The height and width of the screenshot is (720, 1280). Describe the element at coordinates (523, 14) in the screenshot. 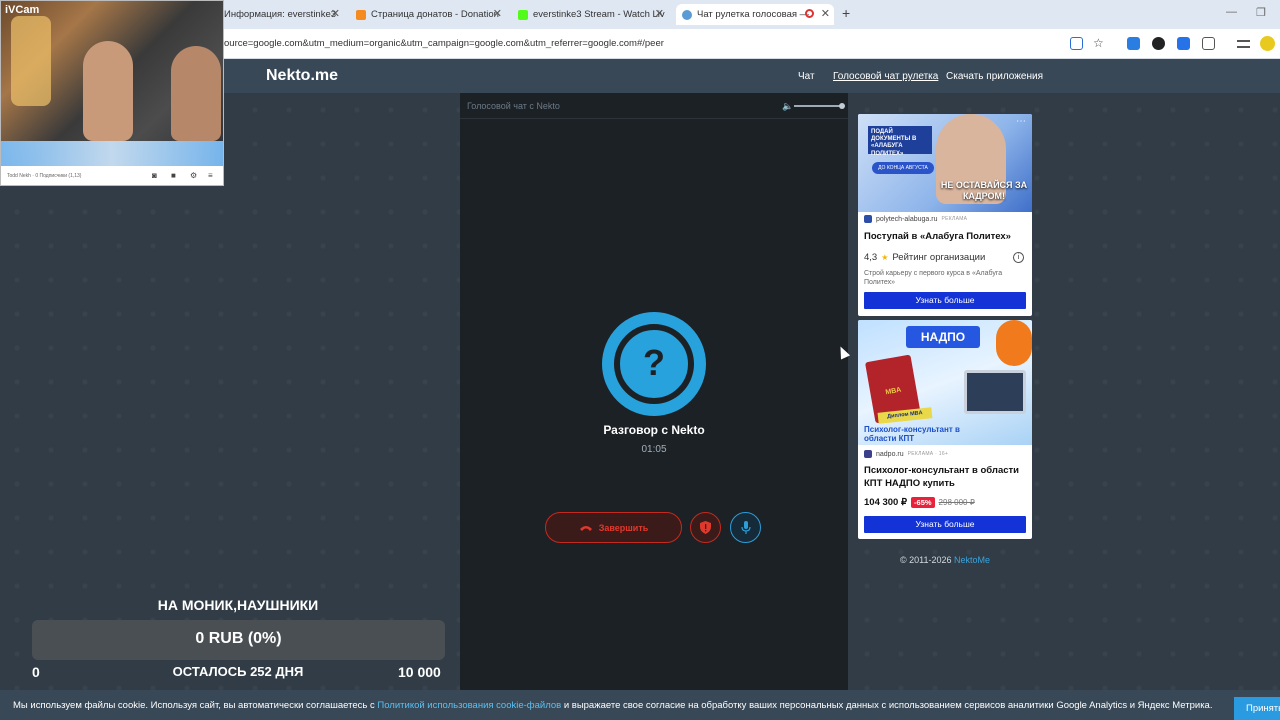

I see `kick-icon` at that location.